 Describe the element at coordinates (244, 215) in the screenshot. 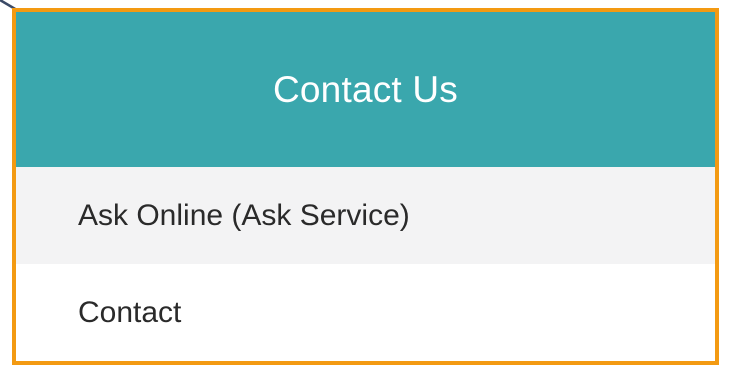

I see `menu-item-label: Ask Online (Ask Service)` at that location.